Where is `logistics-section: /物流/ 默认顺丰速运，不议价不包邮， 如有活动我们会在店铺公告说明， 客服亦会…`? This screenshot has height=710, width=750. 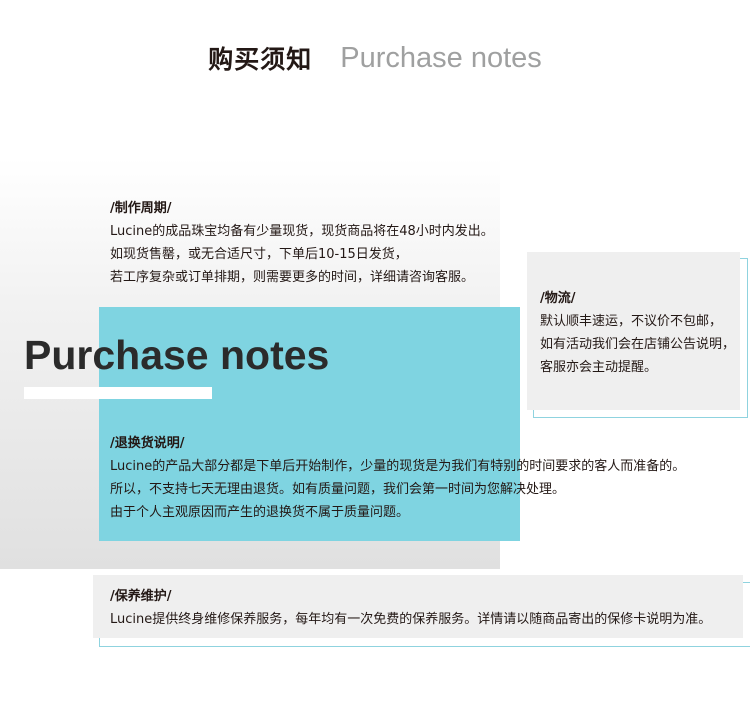 logistics-section: /物流/ 默认顺丰速运，不议价不包邮， 如有活动我们会在店铺公告说明， 客服亦会… is located at coordinates (637, 333).